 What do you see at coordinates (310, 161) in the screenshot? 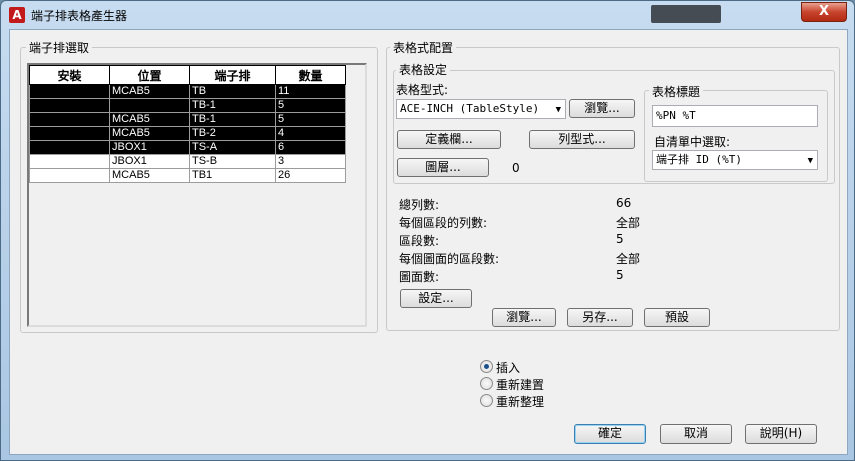
I see `cell-count: 3` at bounding box center [310, 161].